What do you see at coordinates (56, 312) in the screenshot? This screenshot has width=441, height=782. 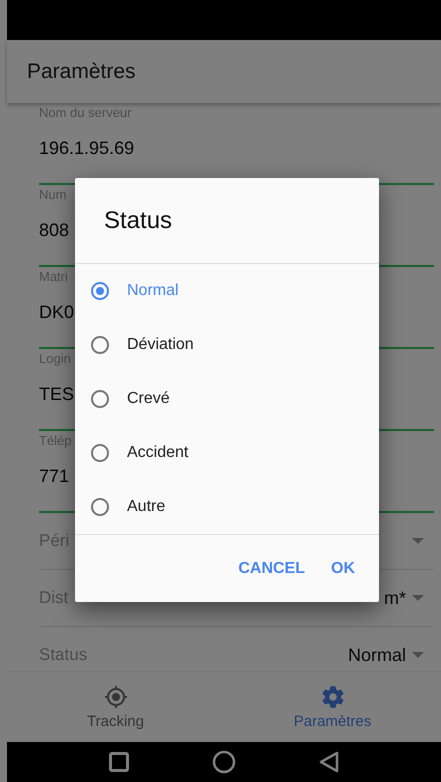 I see `field-value: DK0` at bounding box center [56, 312].